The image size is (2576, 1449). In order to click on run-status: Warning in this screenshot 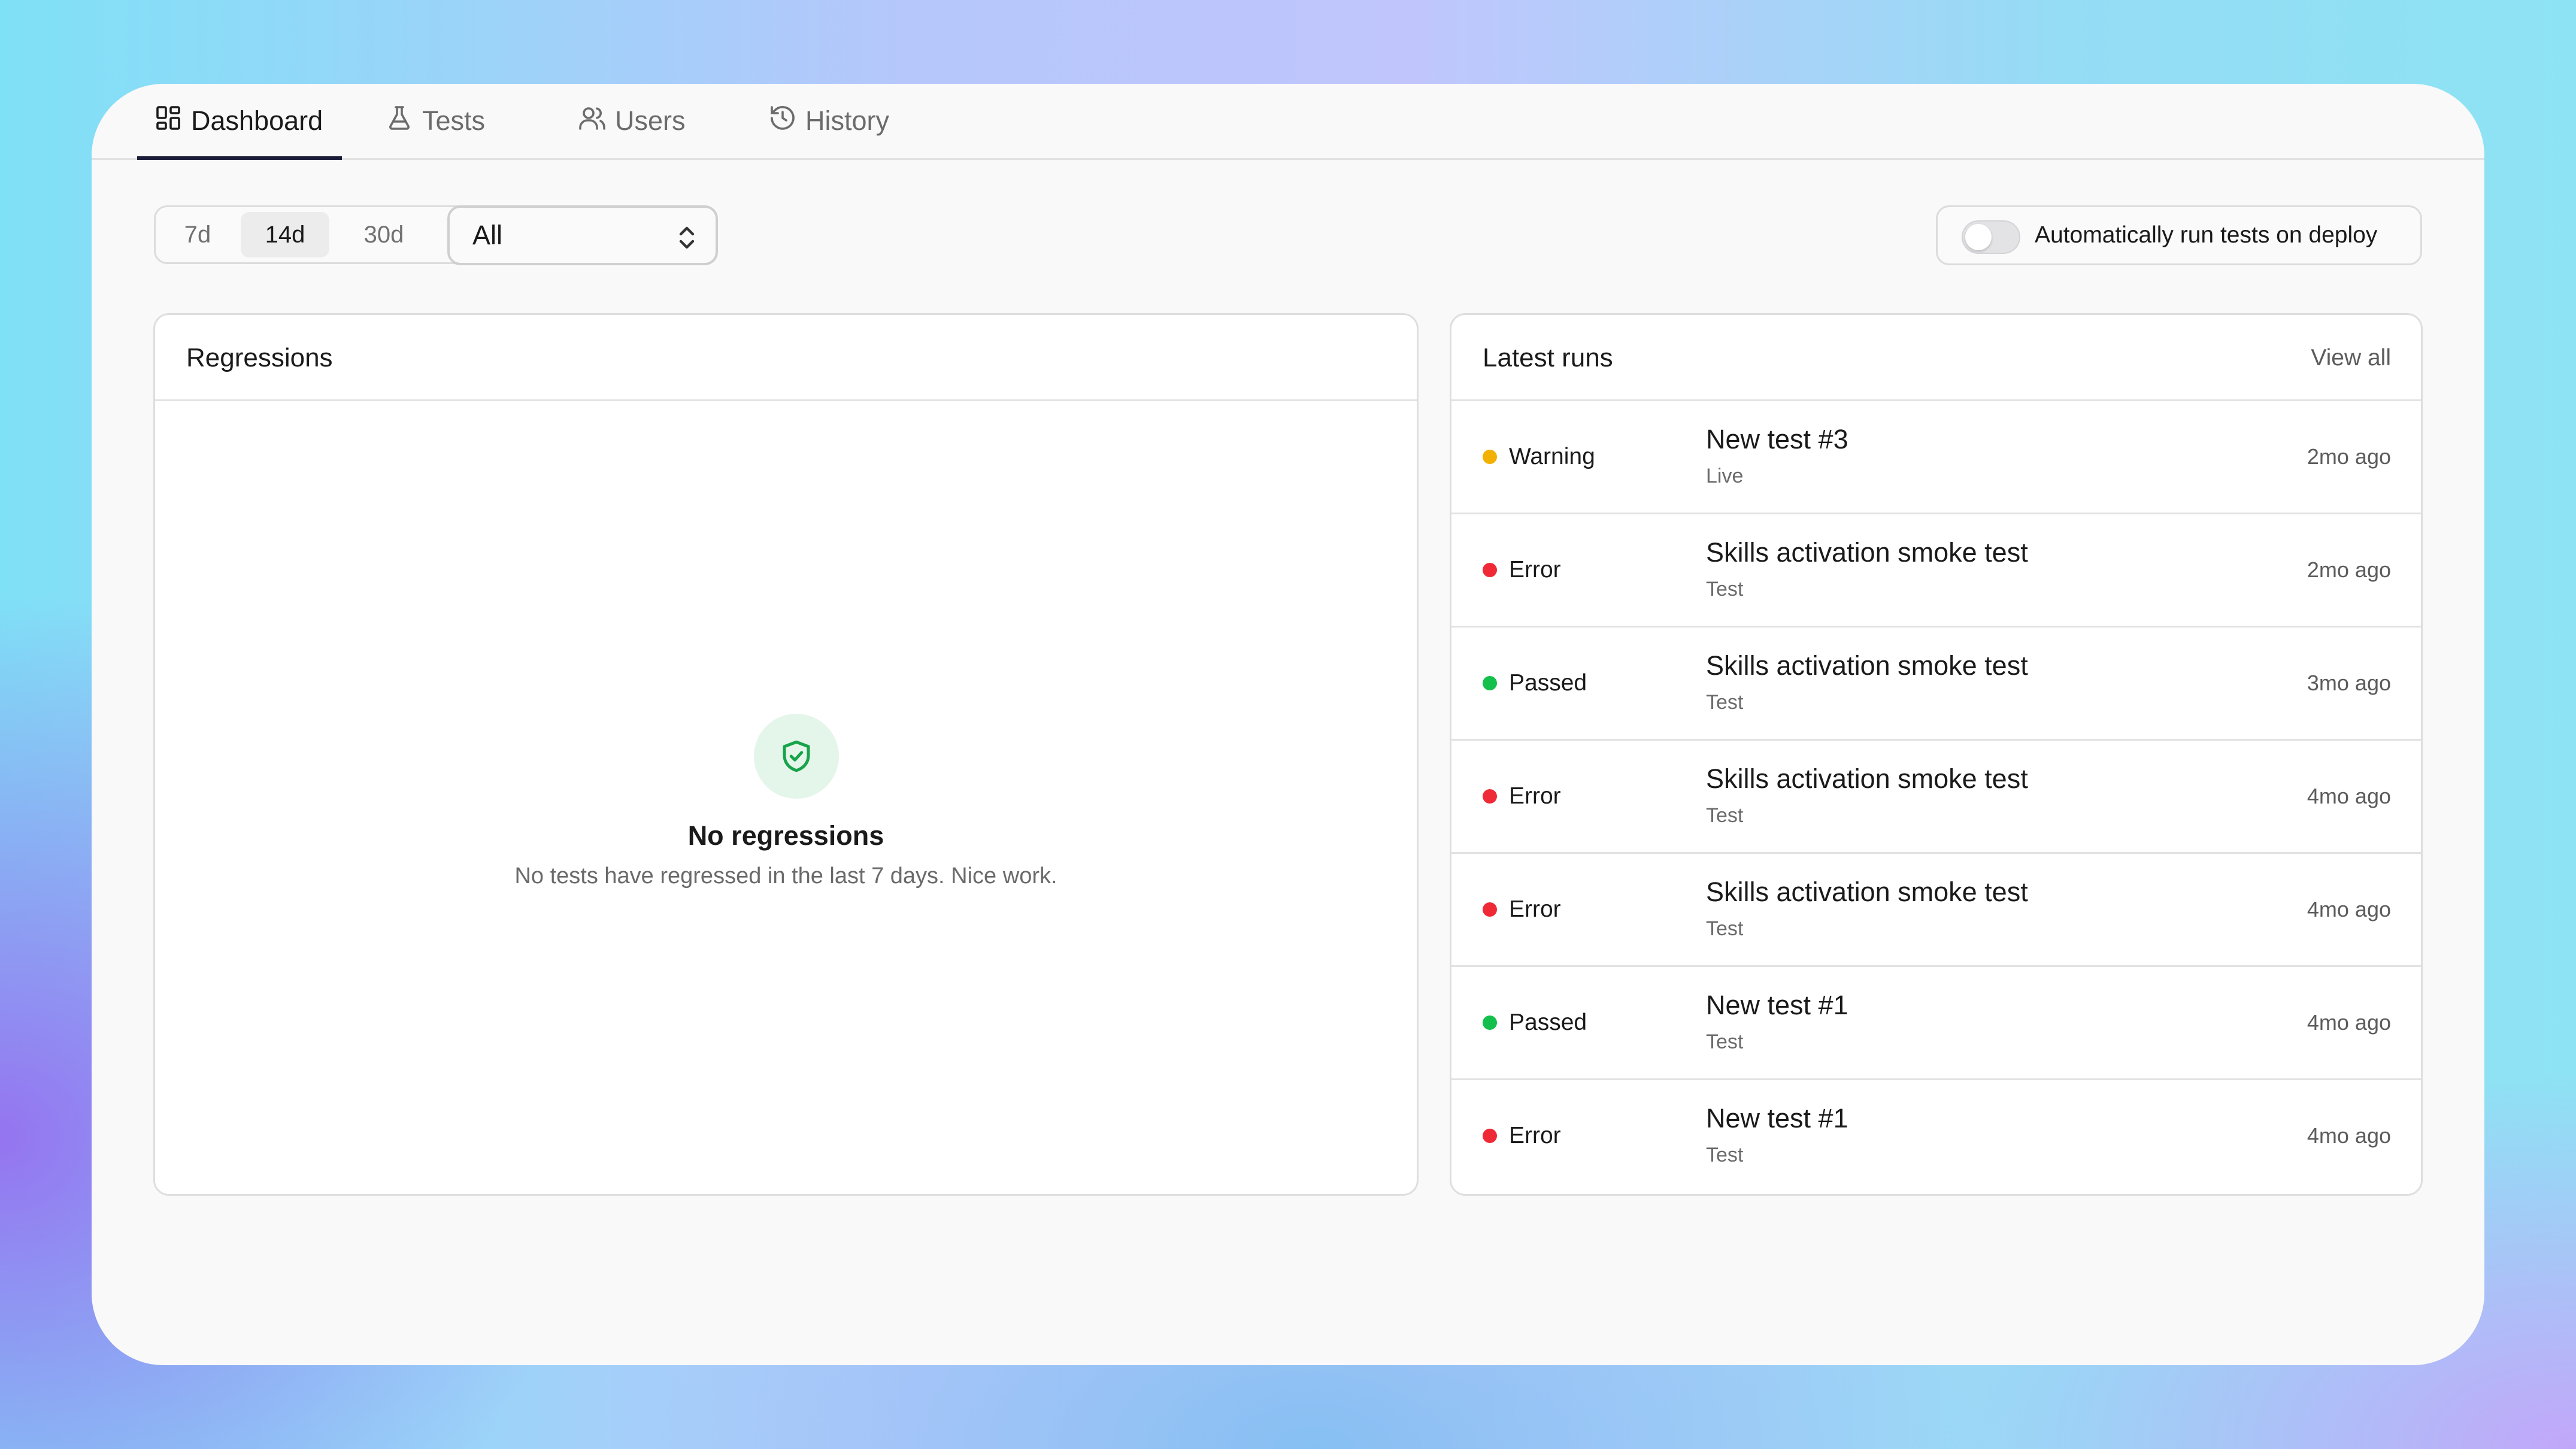, I will do `click(1539, 457)`.